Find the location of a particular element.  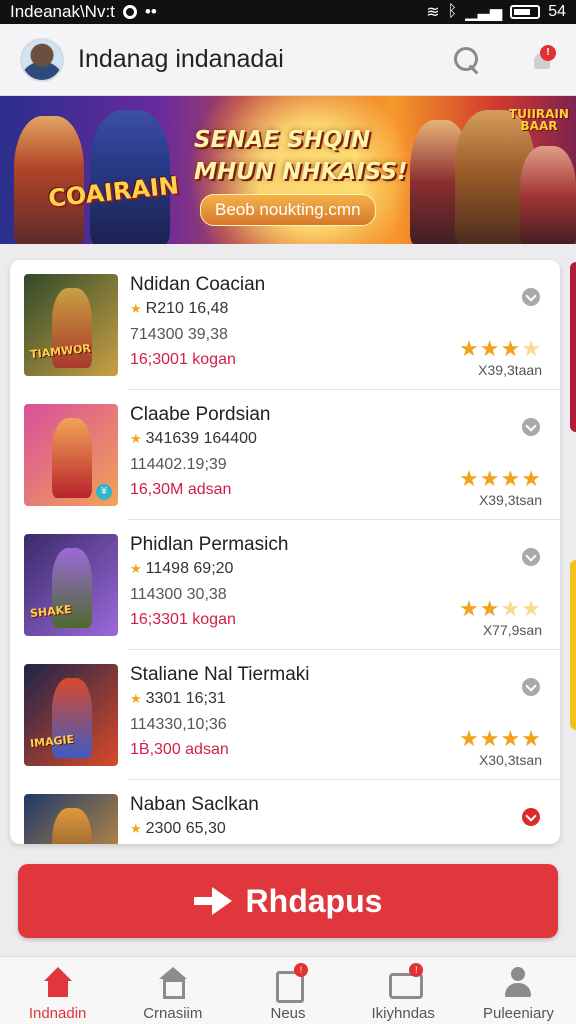

item-review-count: X39,3taan is located at coordinates (510, 370).